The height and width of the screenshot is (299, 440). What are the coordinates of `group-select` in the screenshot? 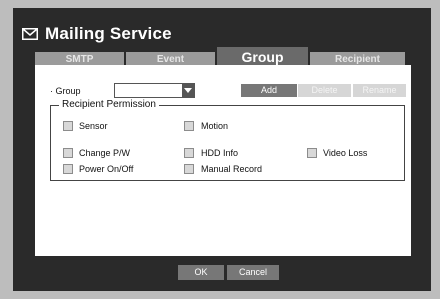 It's located at (154, 90).